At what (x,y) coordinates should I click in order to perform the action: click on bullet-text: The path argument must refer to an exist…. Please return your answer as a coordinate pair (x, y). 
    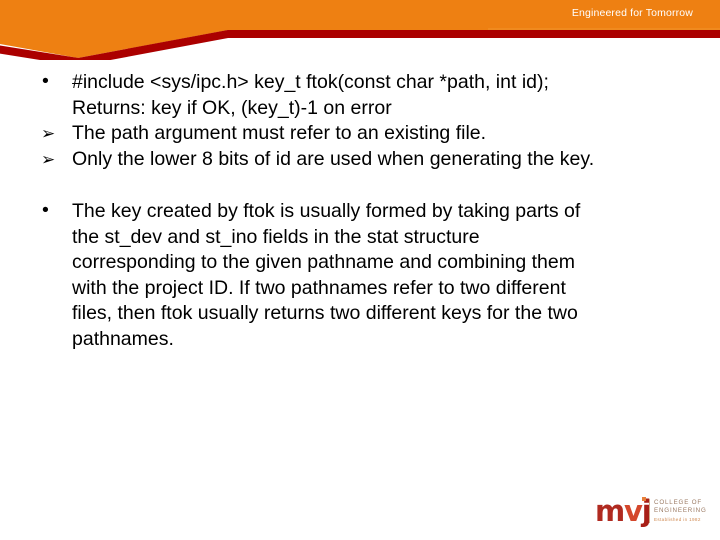
    Looking at the image, I should click on (279, 133).